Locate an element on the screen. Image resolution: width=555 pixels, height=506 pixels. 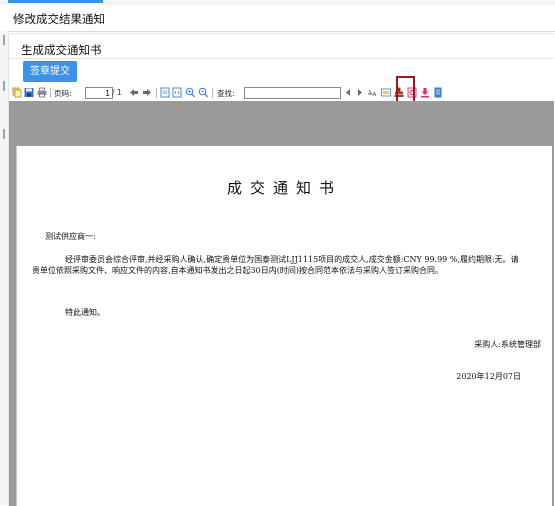
page-total: / 1 is located at coordinates (117, 92).